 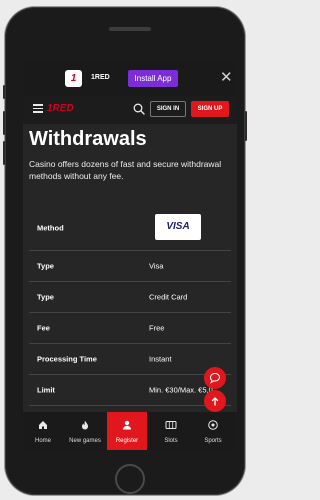 What do you see at coordinates (85, 441) in the screenshot?
I see `nav-label: New games` at bounding box center [85, 441].